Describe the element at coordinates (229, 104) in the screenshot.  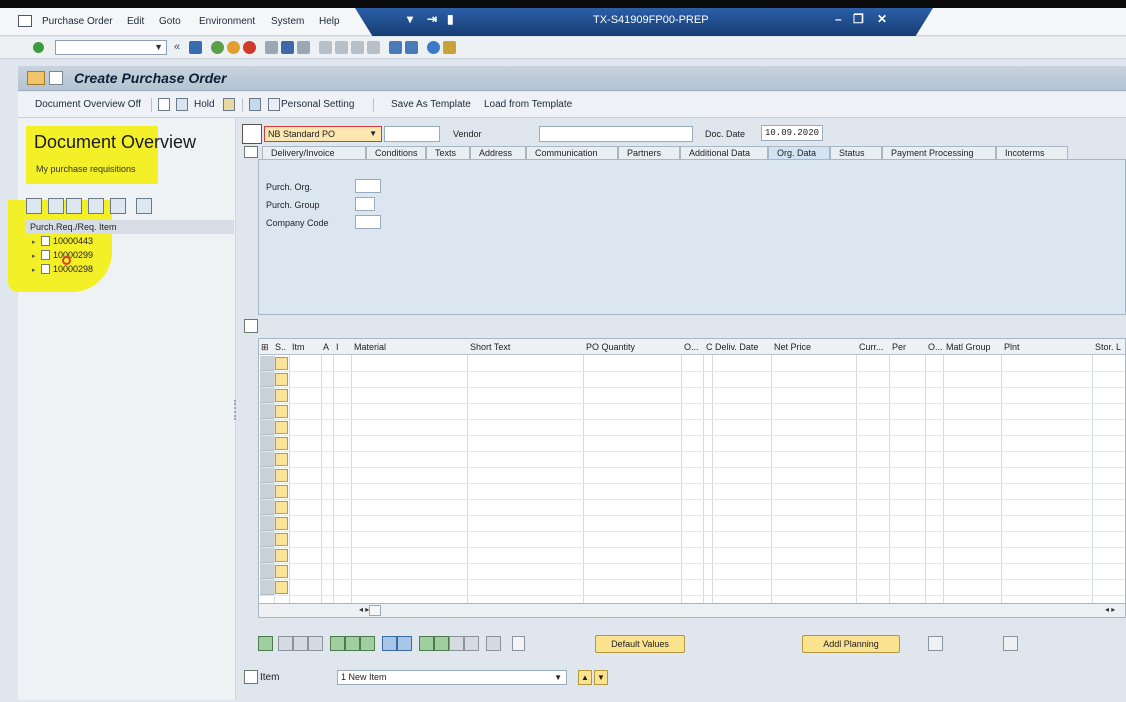
I see `check-icon` at that location.